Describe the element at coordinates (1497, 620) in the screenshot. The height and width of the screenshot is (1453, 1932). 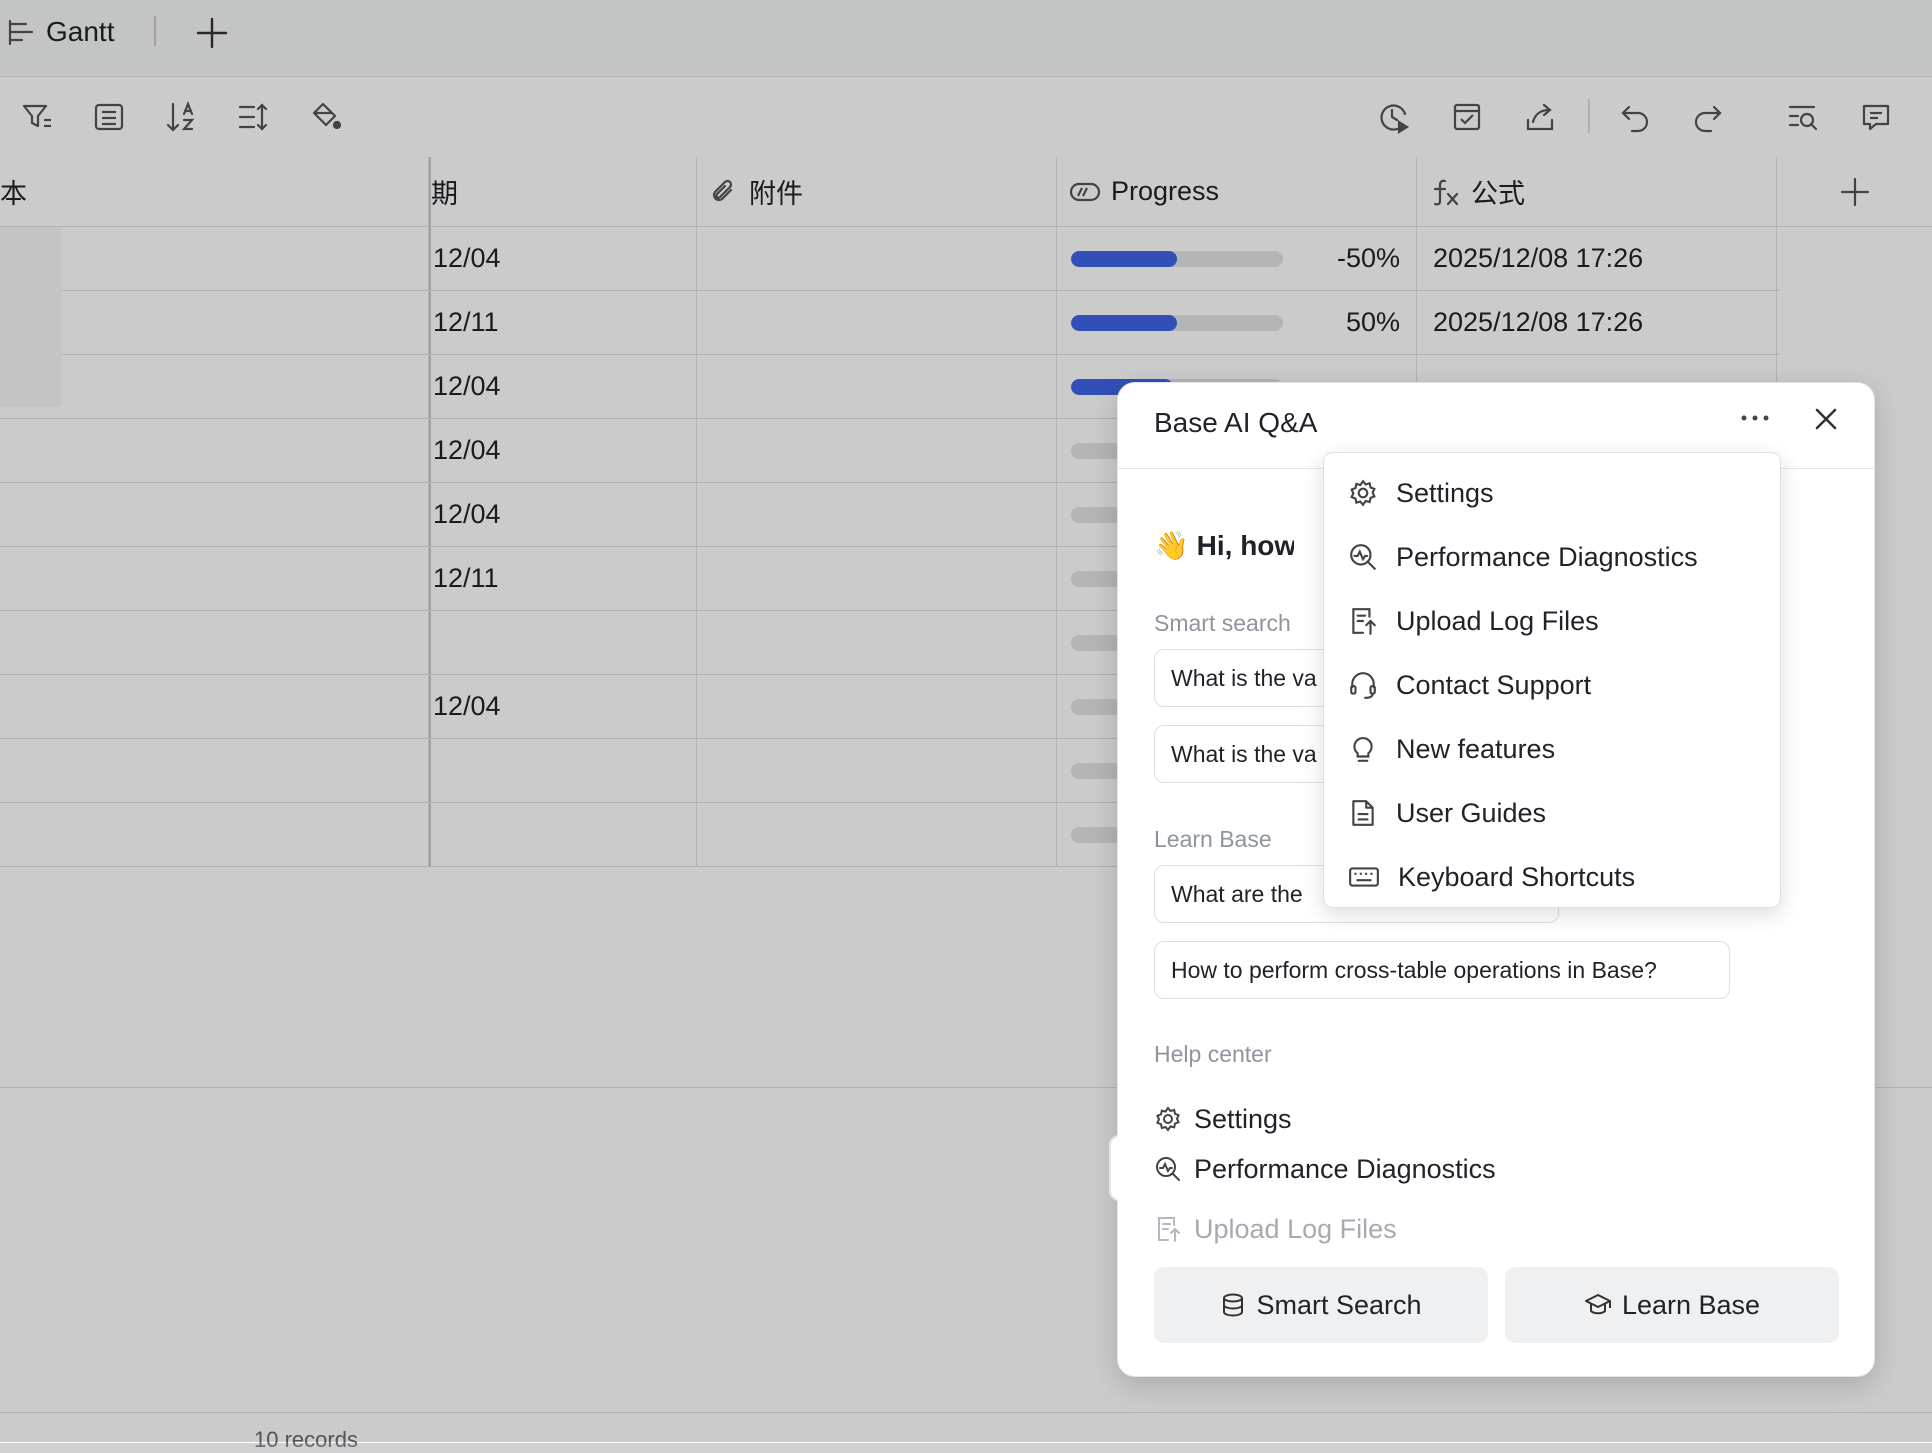
I see `menu-item-label: Upload Log Files` at that location.